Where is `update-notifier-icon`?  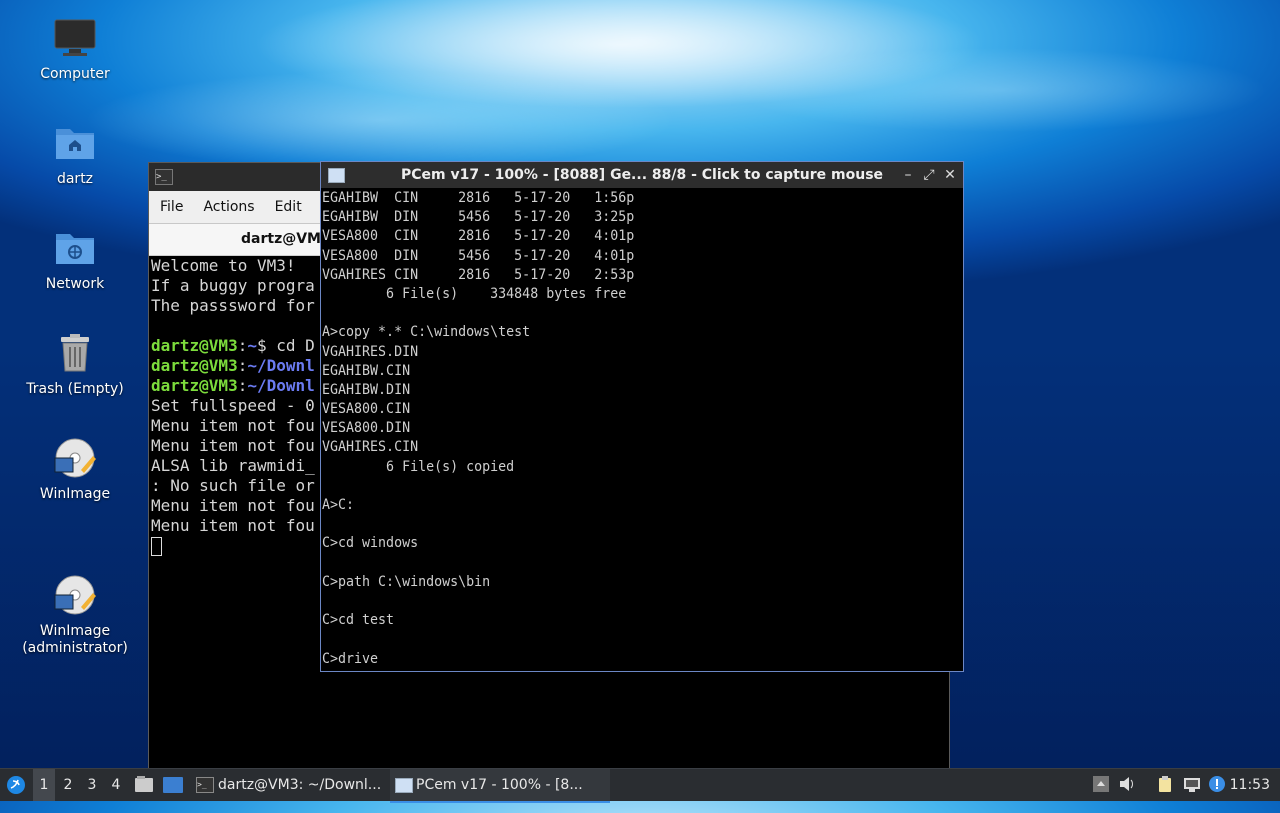
update-notifier-icon is located at coordinates (1217, 784).